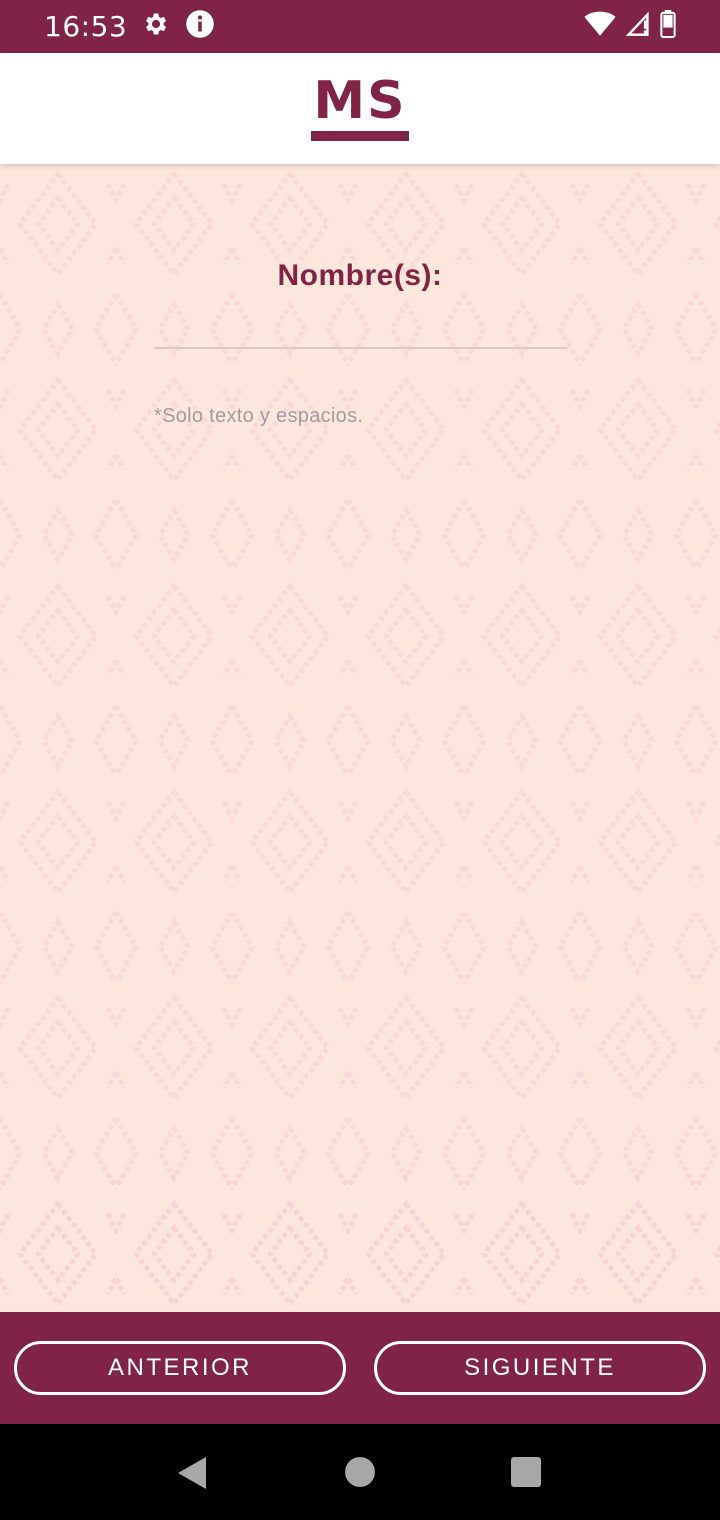 The image size is (720, 1520). Describe the element at coordinates (360, 135) in the screenshot. I see `logo-underline` at that location.